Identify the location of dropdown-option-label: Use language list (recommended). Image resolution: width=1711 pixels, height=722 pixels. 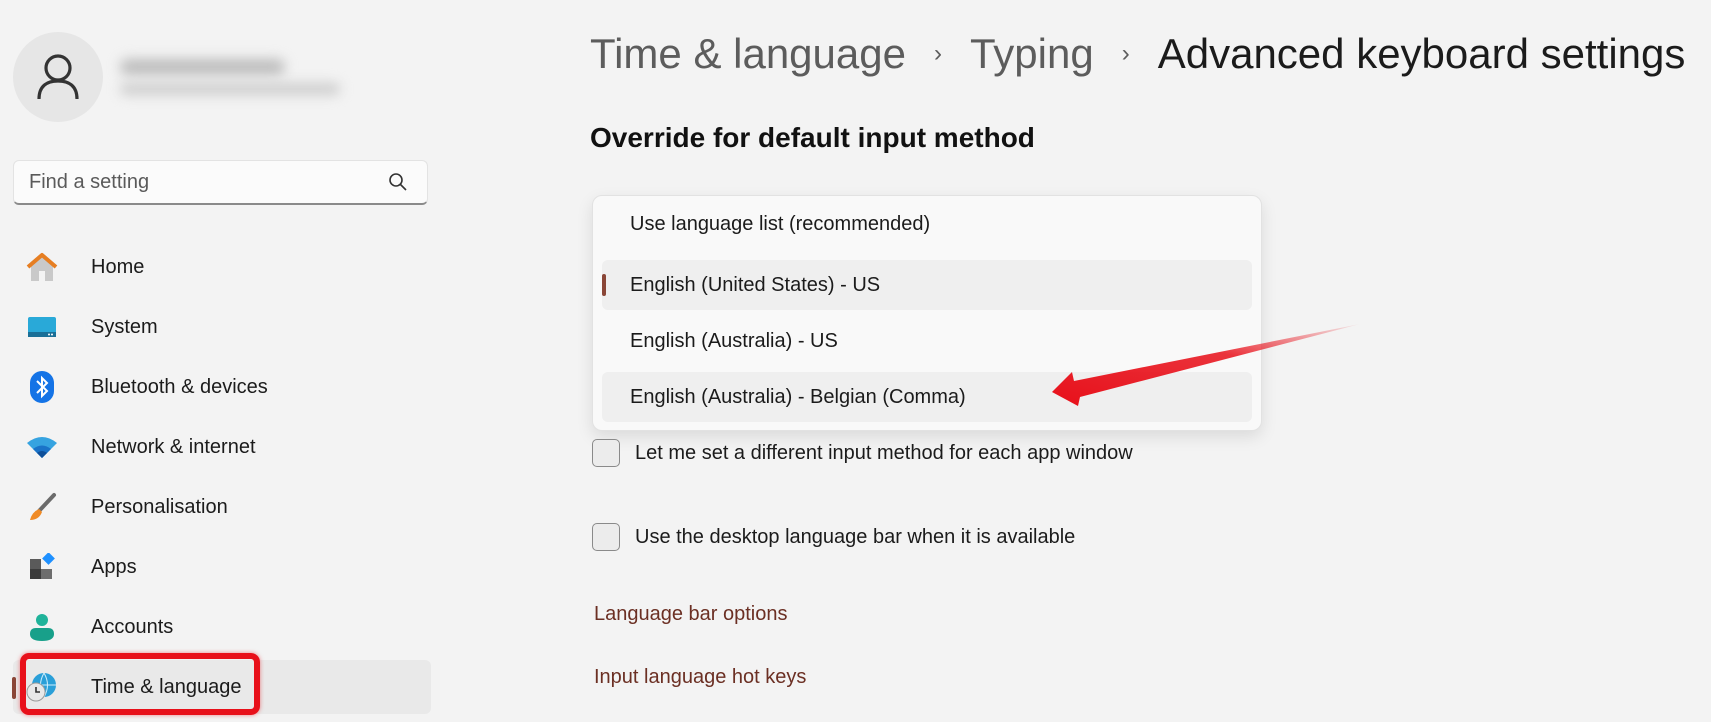
(780, 223).